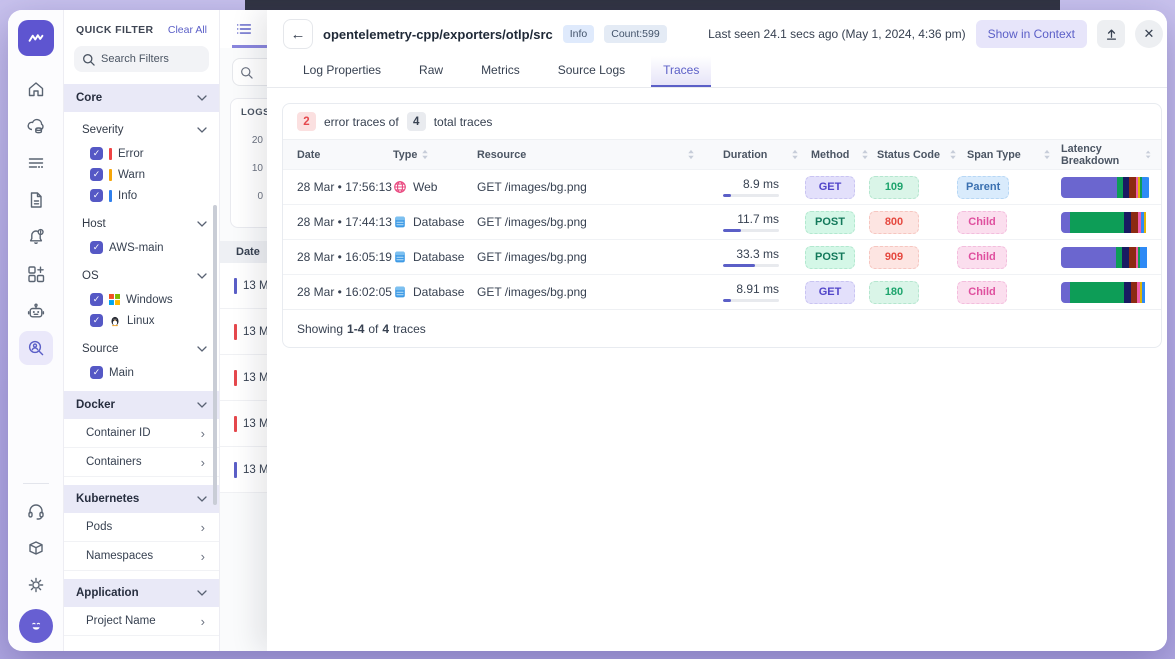 The height and width of the screenshot is (659, 1175). Describe the element at coordinates (416, 121) in the screenshot. I see `total-count-chip: 4` at that location.